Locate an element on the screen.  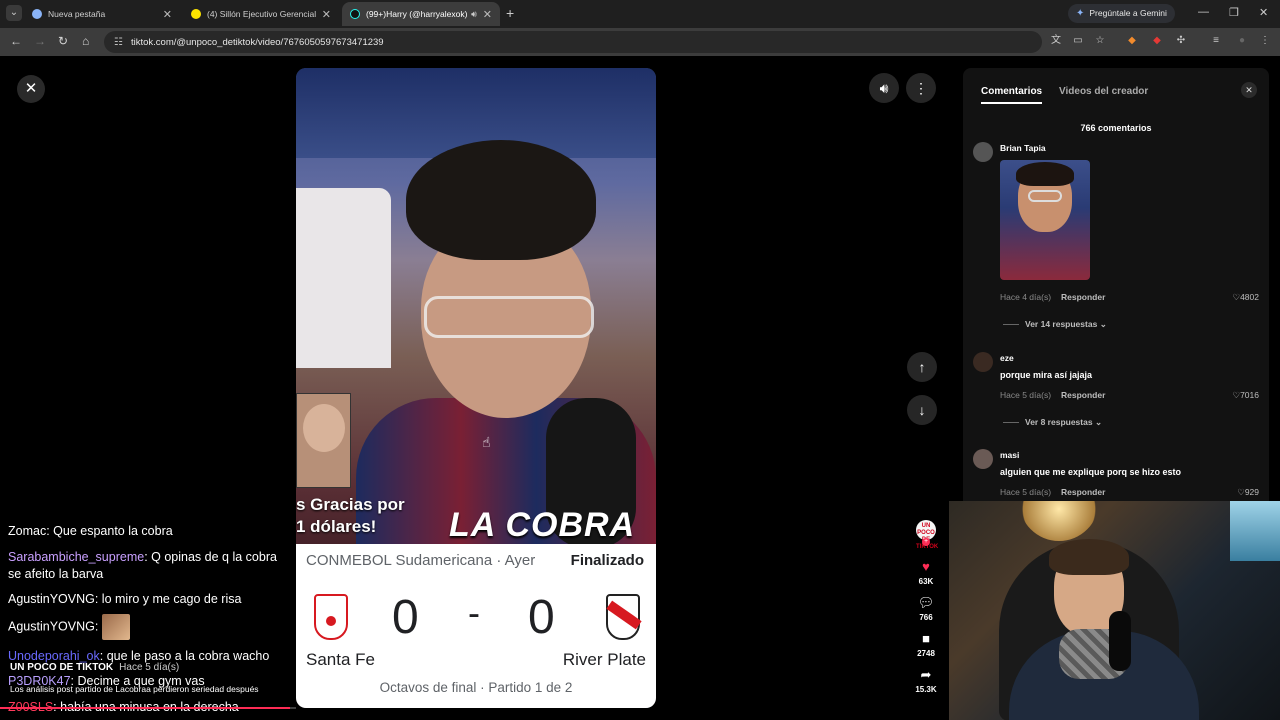
tab-tiktok: (99+)Harry (@harryalexok) 🔊︎ ✕ is located at coordinates (421, 14).